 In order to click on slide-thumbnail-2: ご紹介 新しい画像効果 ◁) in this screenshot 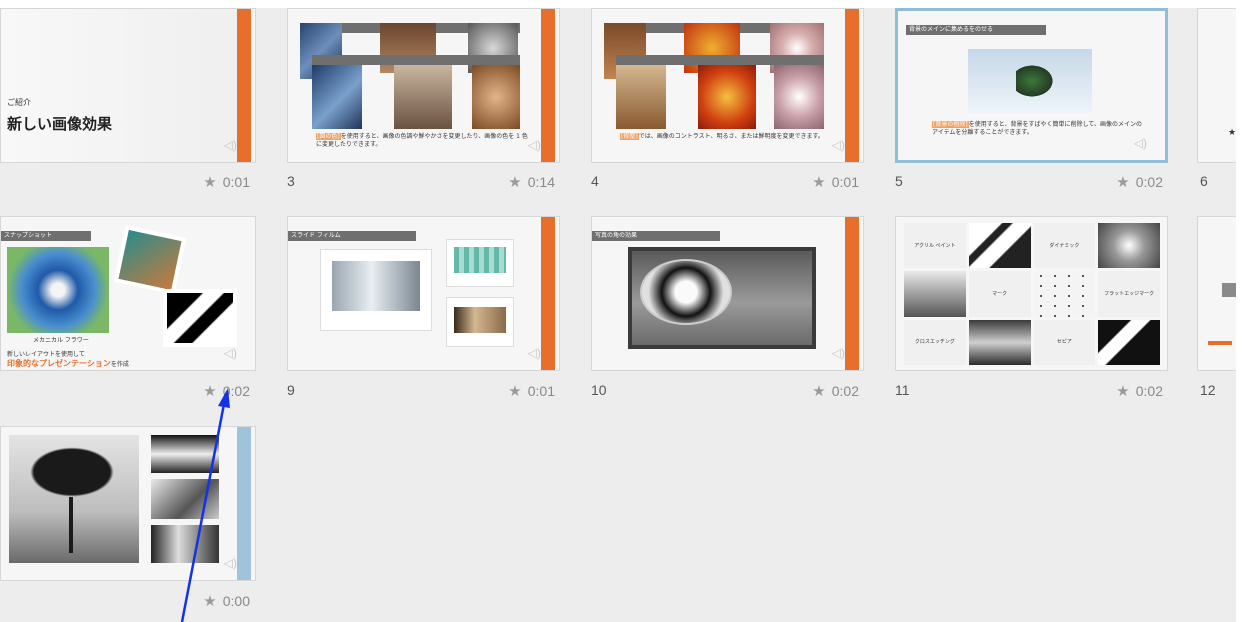, I will do `click(128, 85)`.